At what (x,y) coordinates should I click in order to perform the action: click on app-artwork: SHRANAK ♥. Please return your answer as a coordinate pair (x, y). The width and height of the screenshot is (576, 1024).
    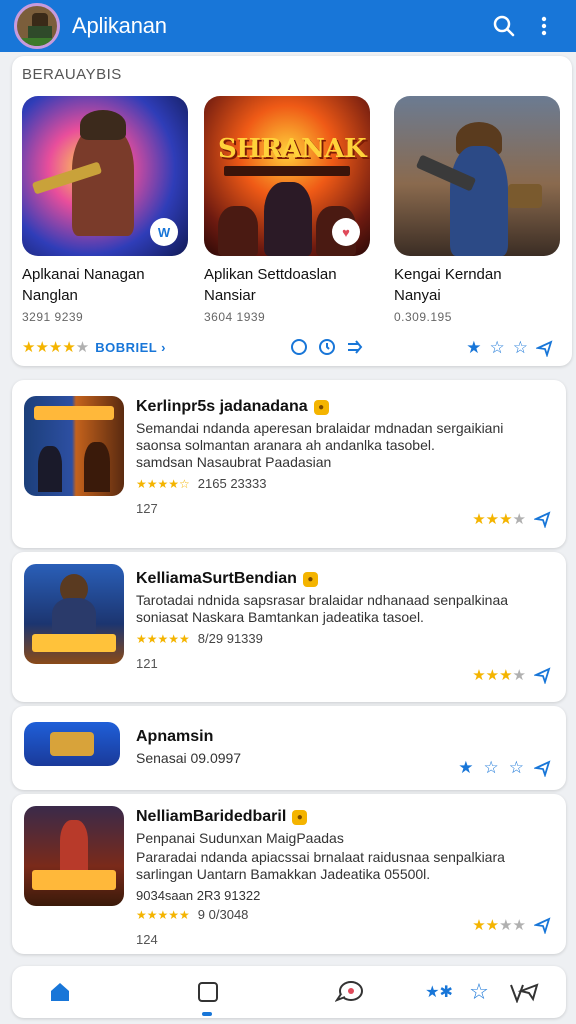
    Looking at the image, I should click on (287, 176).